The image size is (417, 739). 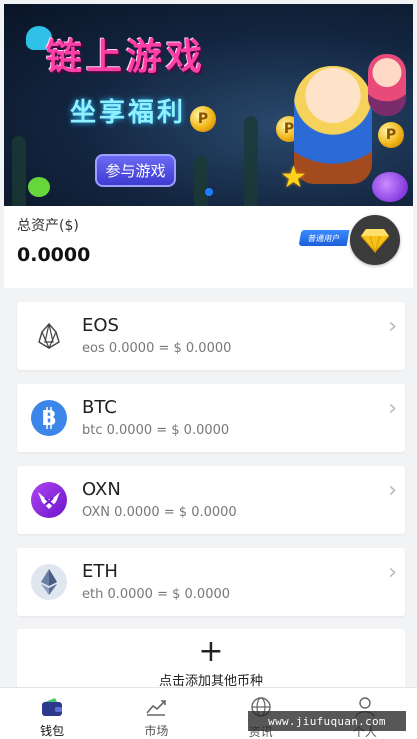 I want to click on seaweed-decoration, so click(x=201, y=181).